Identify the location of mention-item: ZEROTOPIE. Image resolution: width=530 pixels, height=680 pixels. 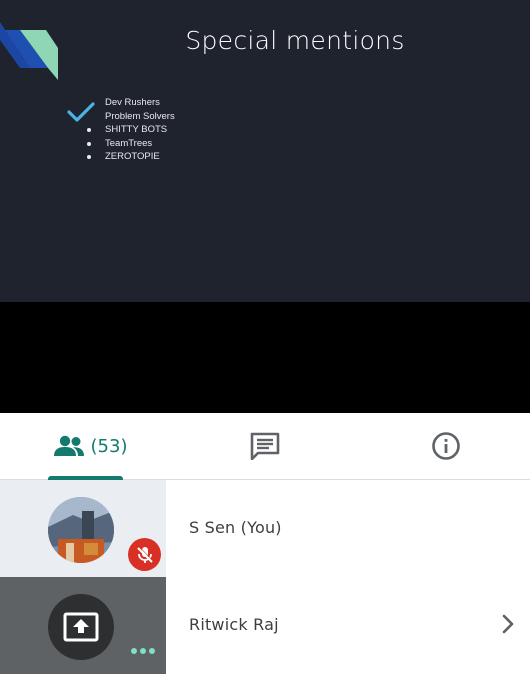
(121, 157).